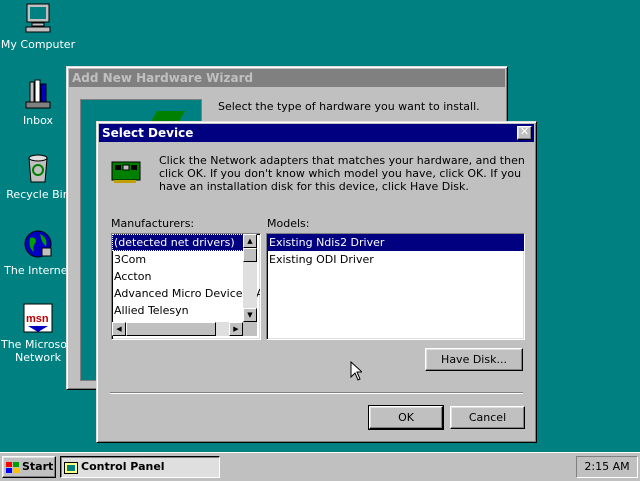 Image resolution: width=640 pixels, height=481 pixels. What do you see at coordinates (38, 466) in the screenshot?
I see `start-label: Start` at bounding box center [38, 466].